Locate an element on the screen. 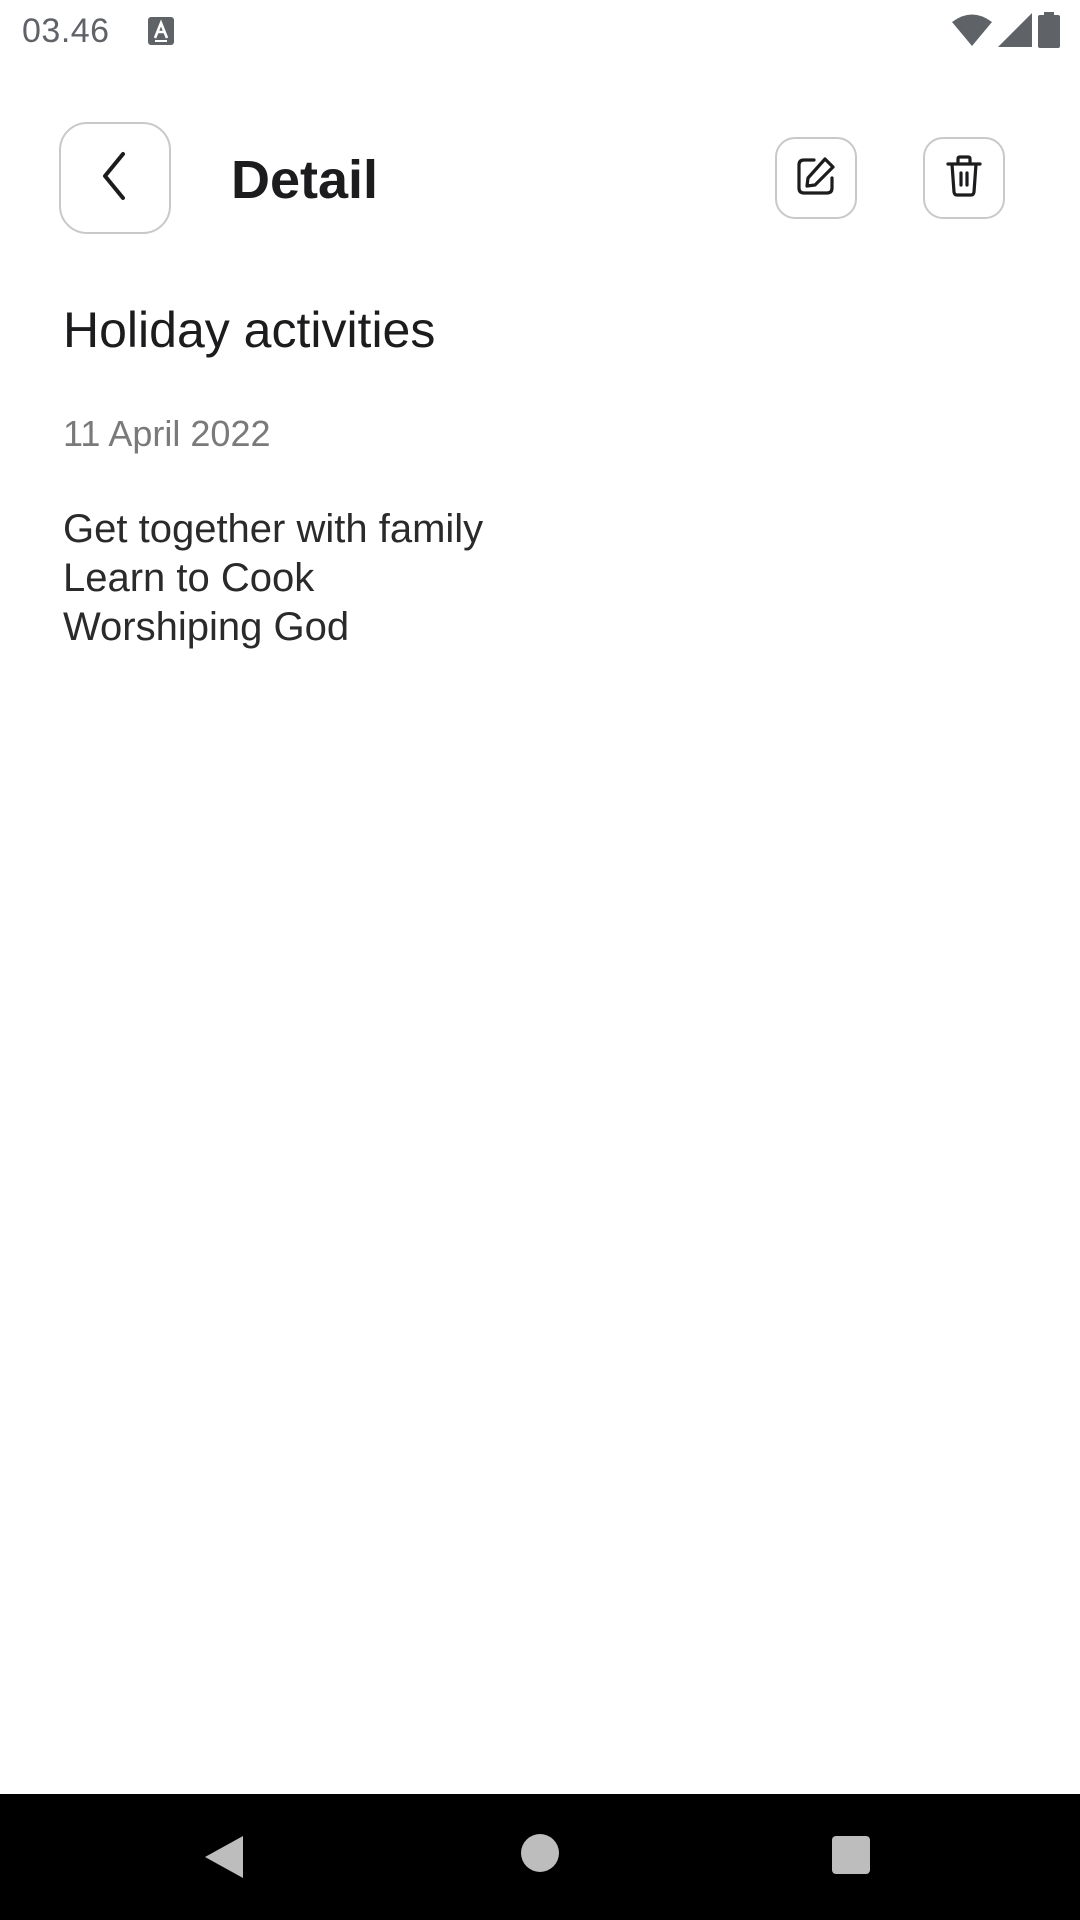 This screenshot has width=1080, height=1920. nav-recents-icon is located at coordinates (851, 1855).